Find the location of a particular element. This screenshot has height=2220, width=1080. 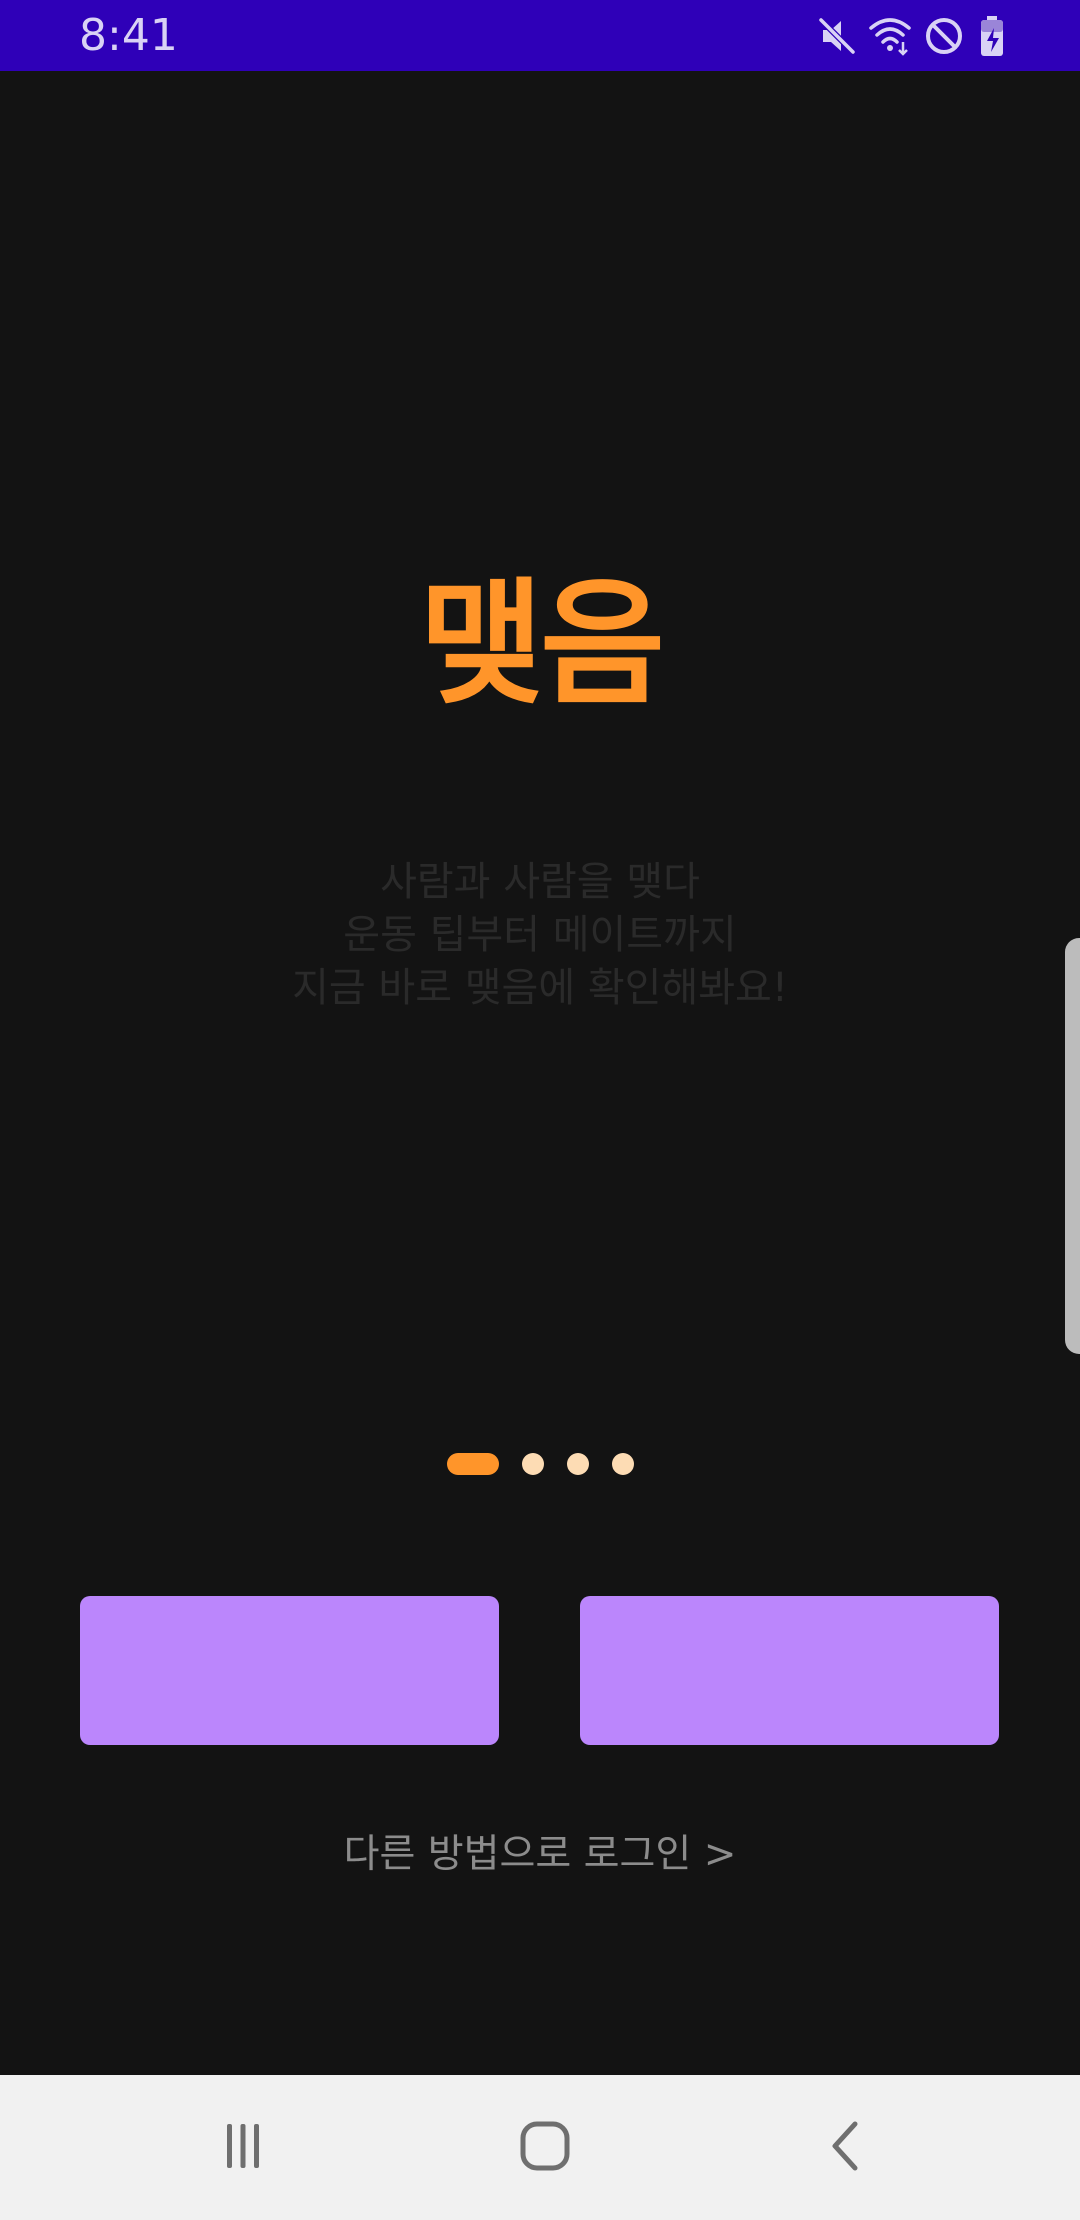

tagline: 사람과 사람을 맺다 운동 팁부터 메이트까지 지금 바로 맺음에 확인해봐요! is located at coordinates (540, 935).